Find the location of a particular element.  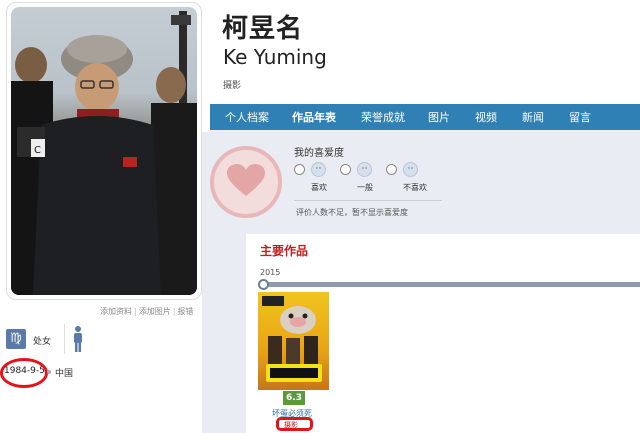

report-error-link: 报错 is located at coordinates (185, 311).